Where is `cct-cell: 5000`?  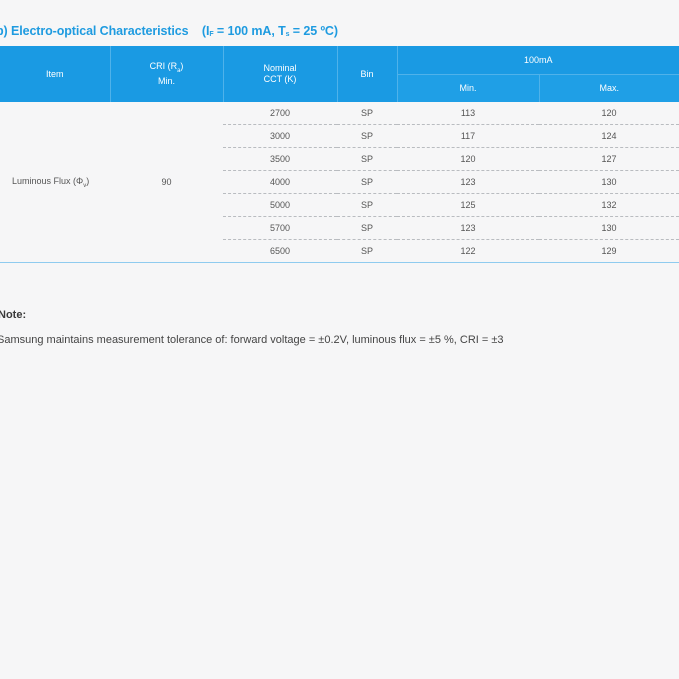 cct-cell: 5000 is located at coordinates (280, 205).